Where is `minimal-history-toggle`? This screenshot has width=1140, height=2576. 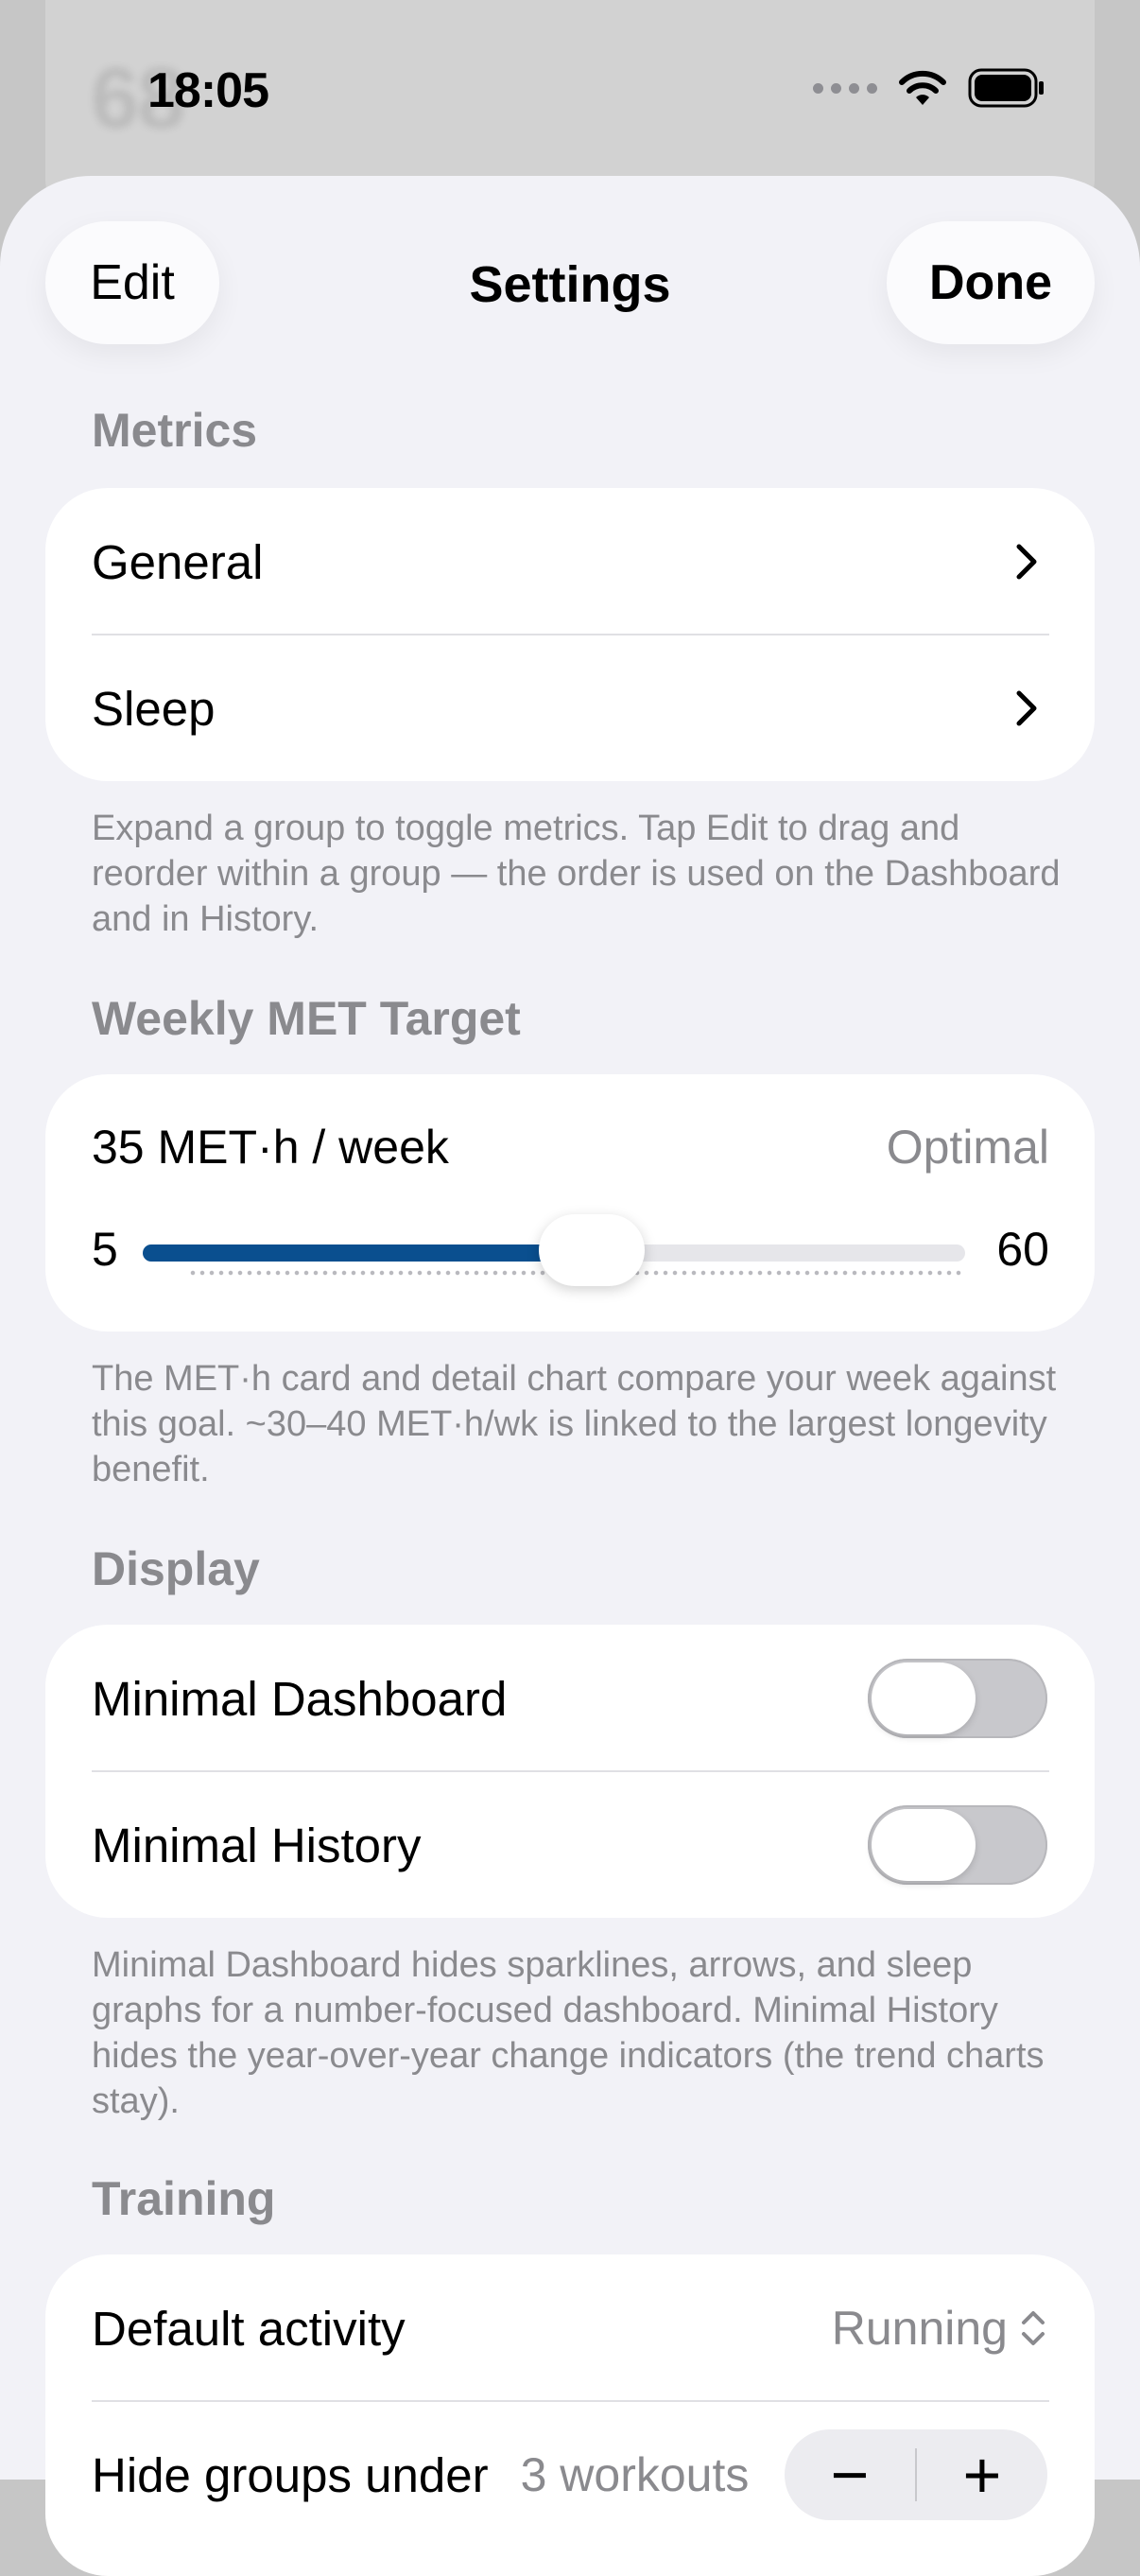 minimal-history-toggle is located at coordinates (957, 1845).